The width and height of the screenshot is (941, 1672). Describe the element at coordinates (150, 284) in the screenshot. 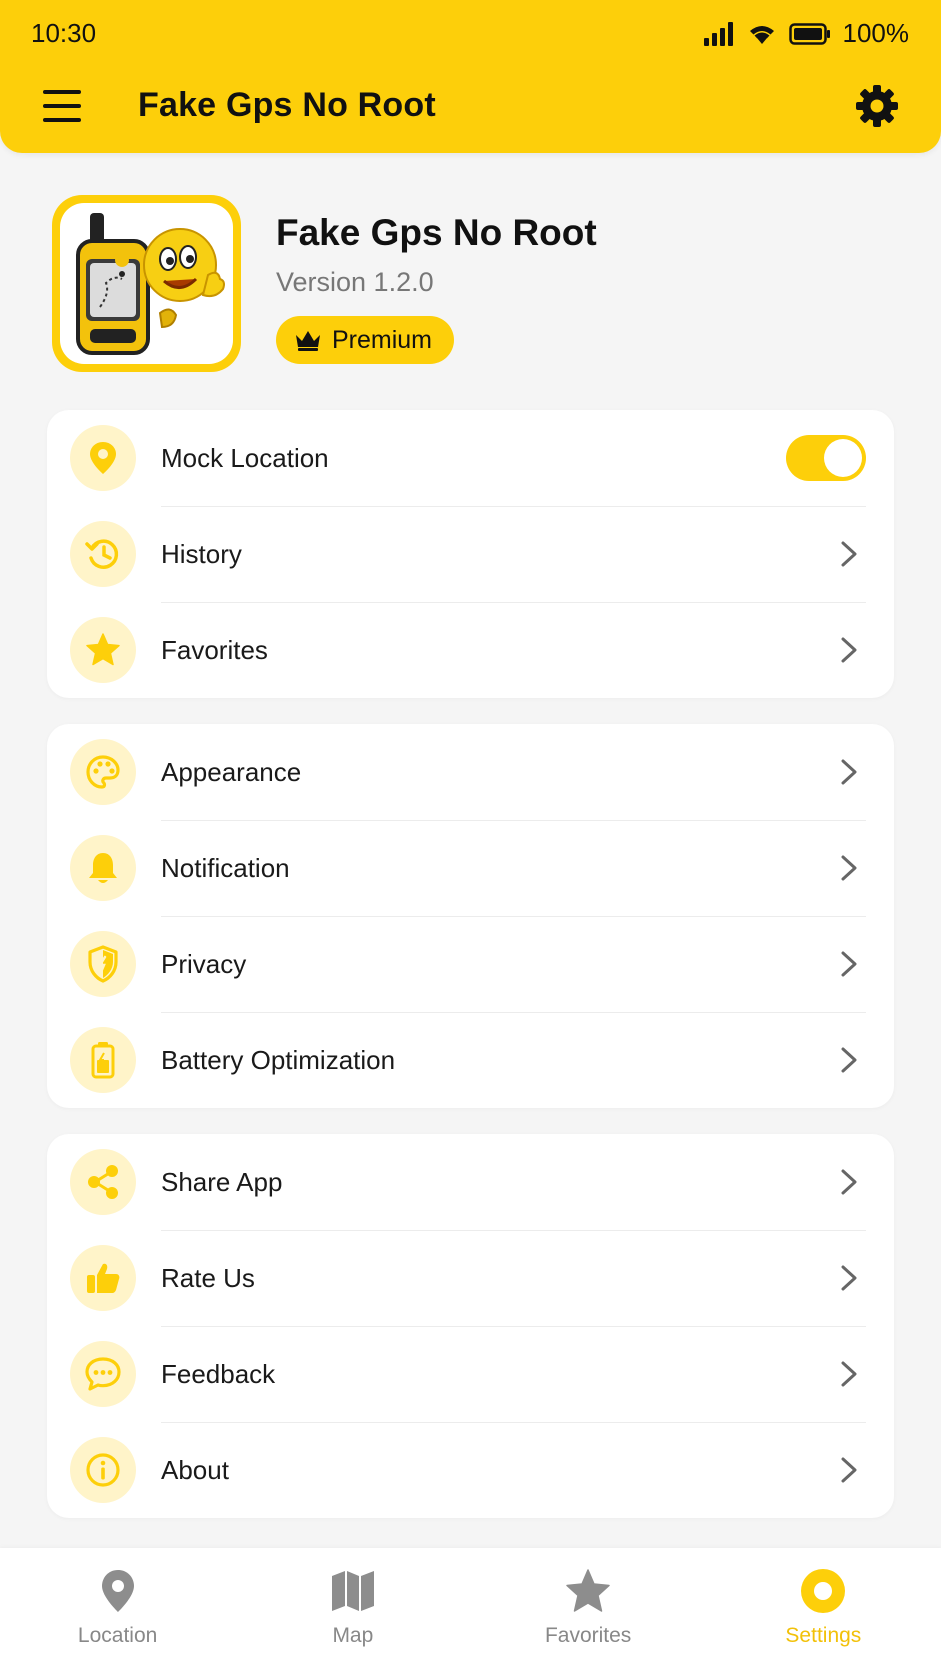

I see `gps-device-smiley-icon` at that location.